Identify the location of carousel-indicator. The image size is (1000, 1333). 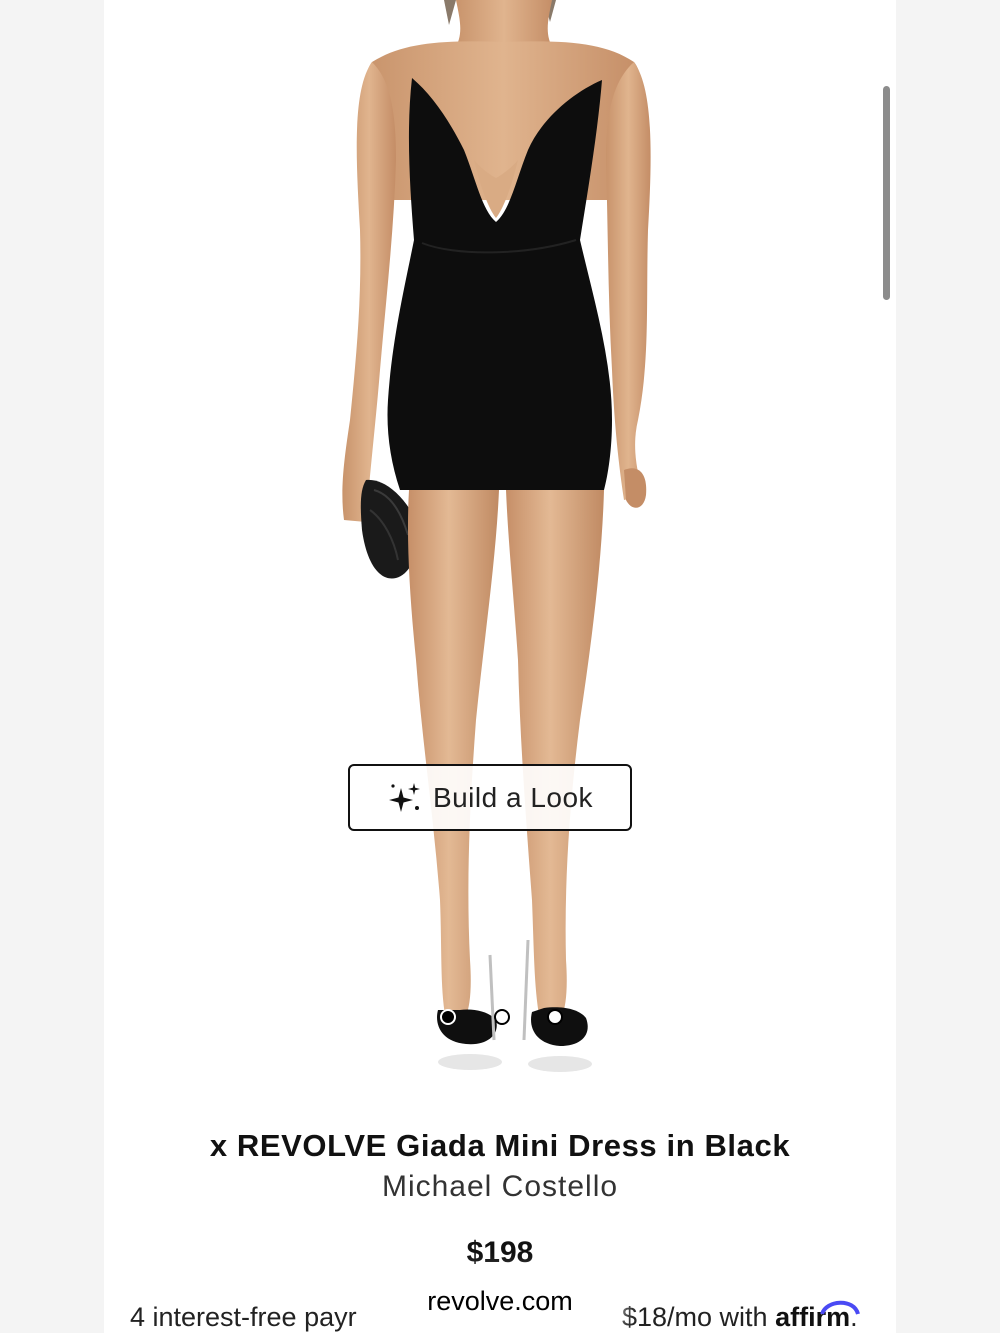
(503, 1019).